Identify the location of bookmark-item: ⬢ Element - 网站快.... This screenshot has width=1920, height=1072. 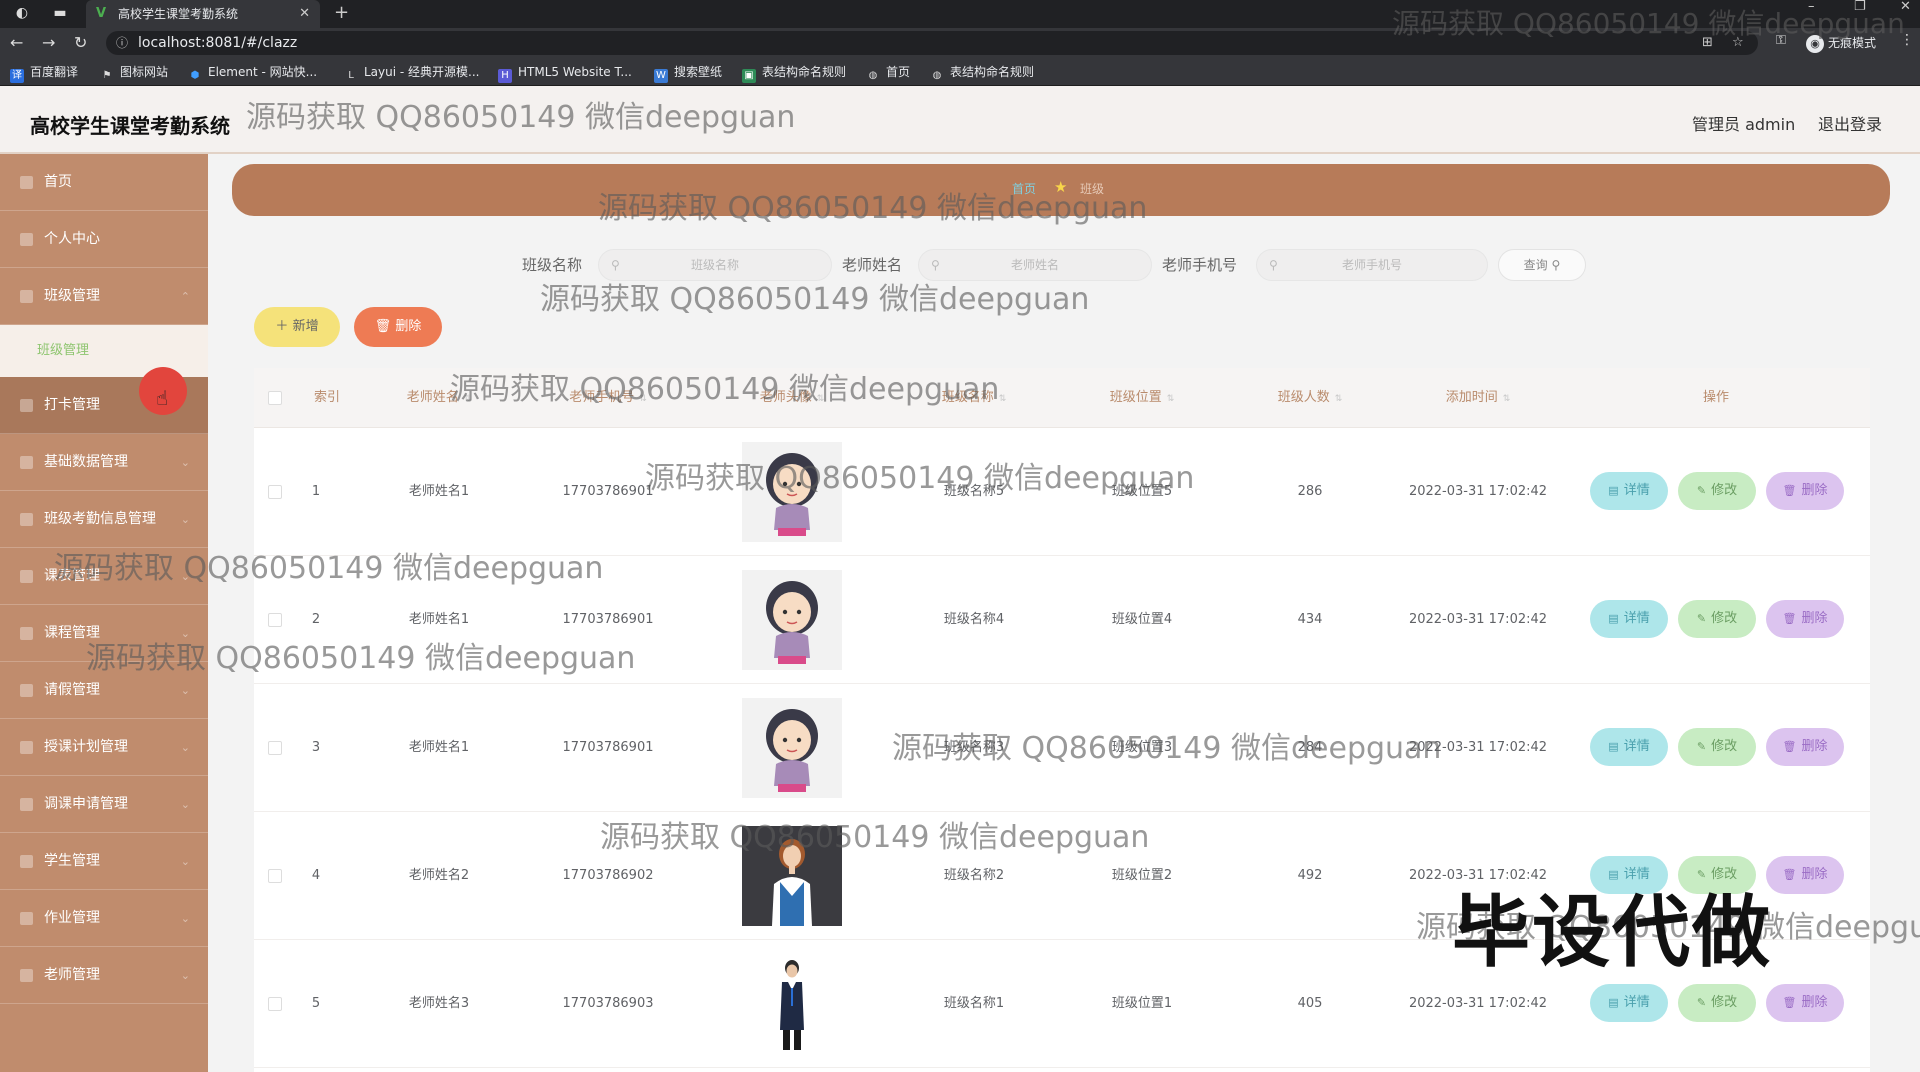
(252, 72).